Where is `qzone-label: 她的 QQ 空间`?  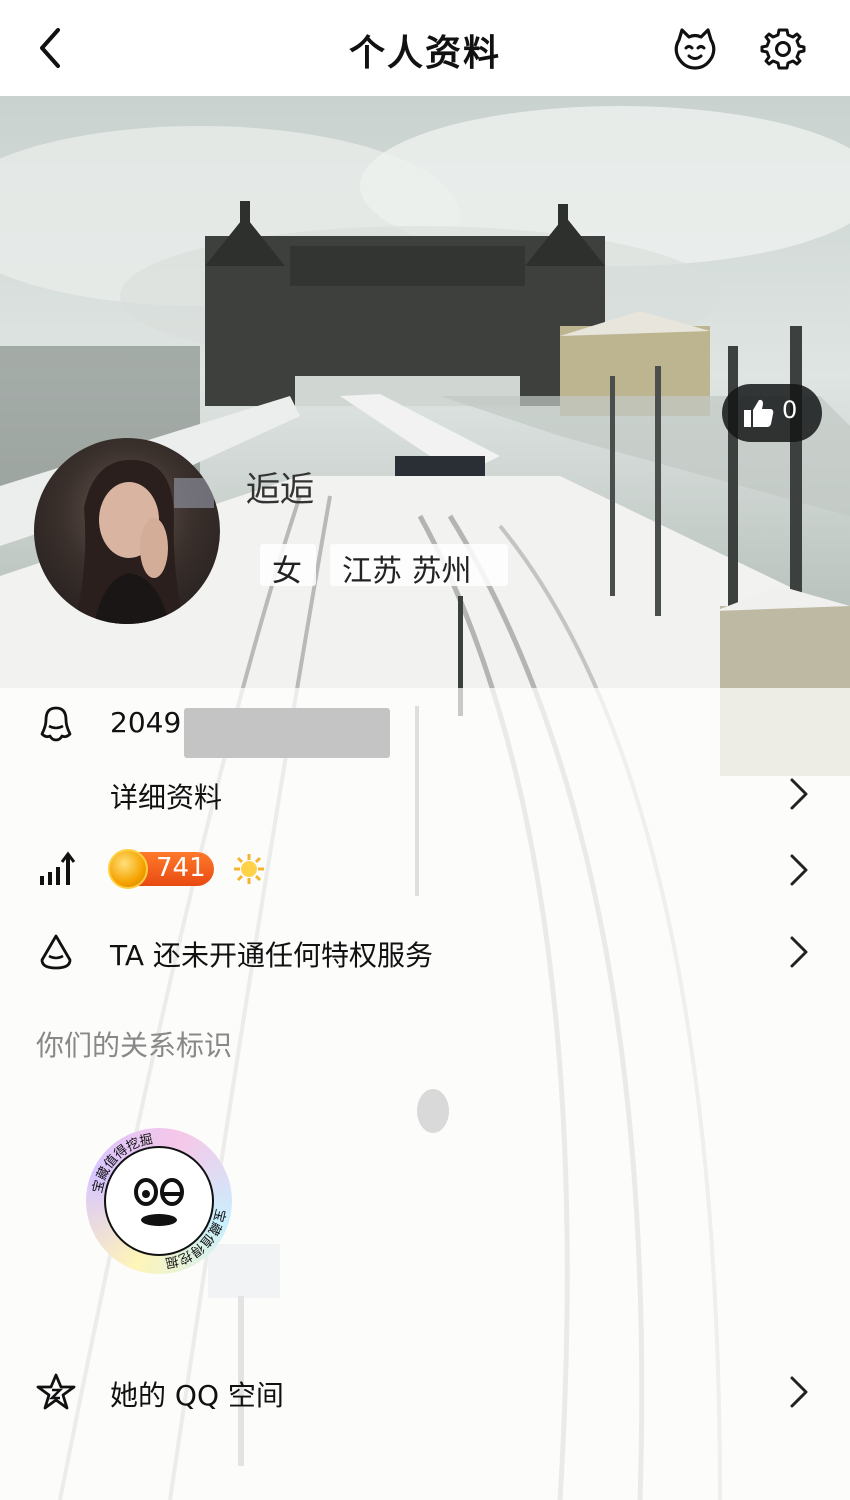 qzone-label: 她的 QQ 空间 is located at coordinates (197, 1395).